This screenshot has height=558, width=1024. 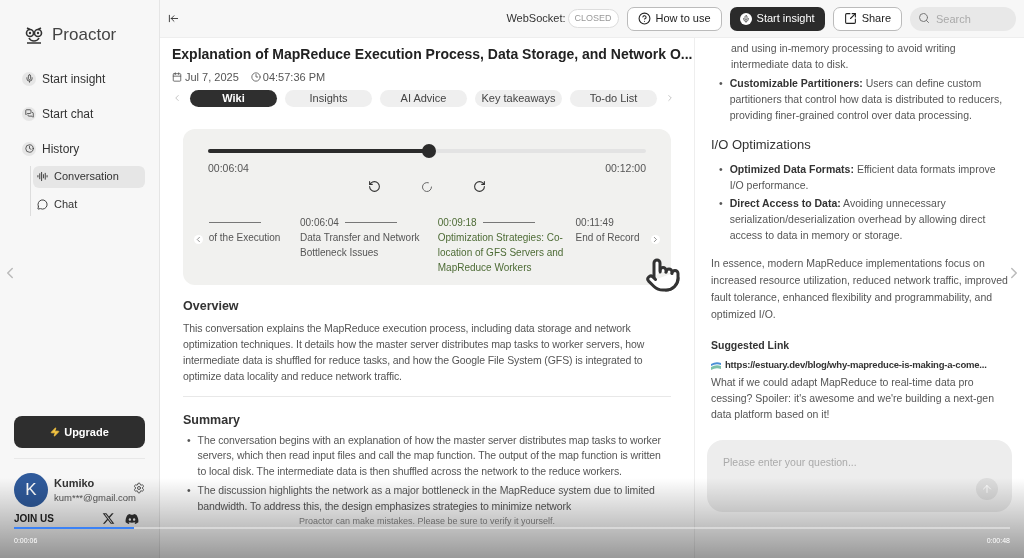 What do you see at coordinates (108, 518) in the screenshot?
I see `x-logo-icon` at bounding box center [108, 518].